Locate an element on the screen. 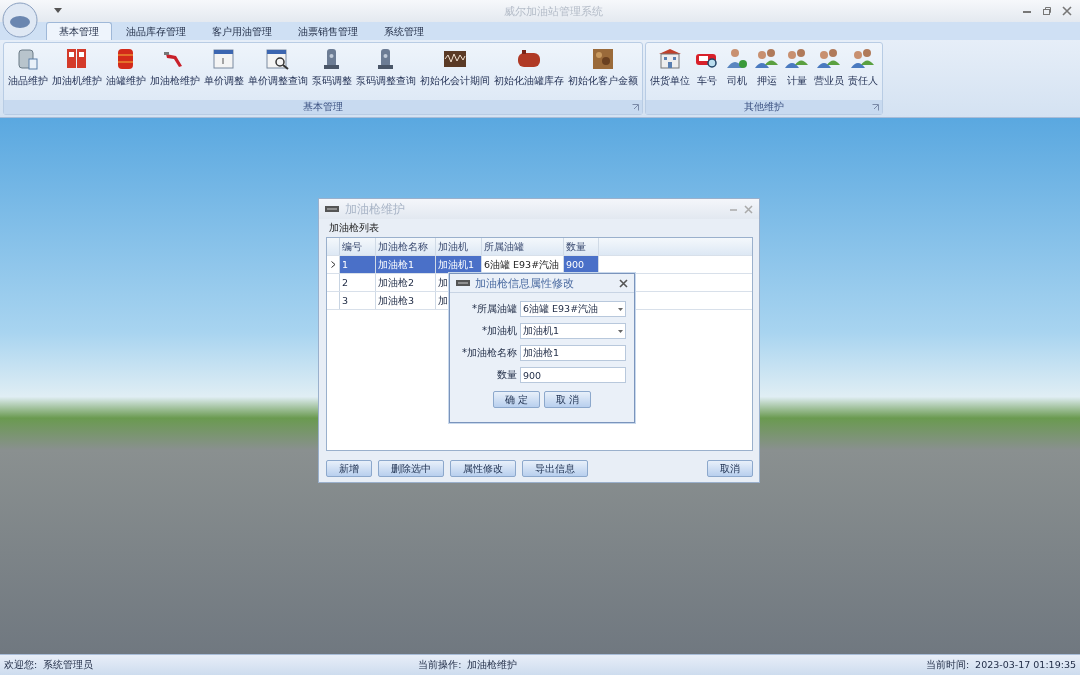 The image size is (1080, 675). status-label: 当前操作: is located at coordinates (440, 665).